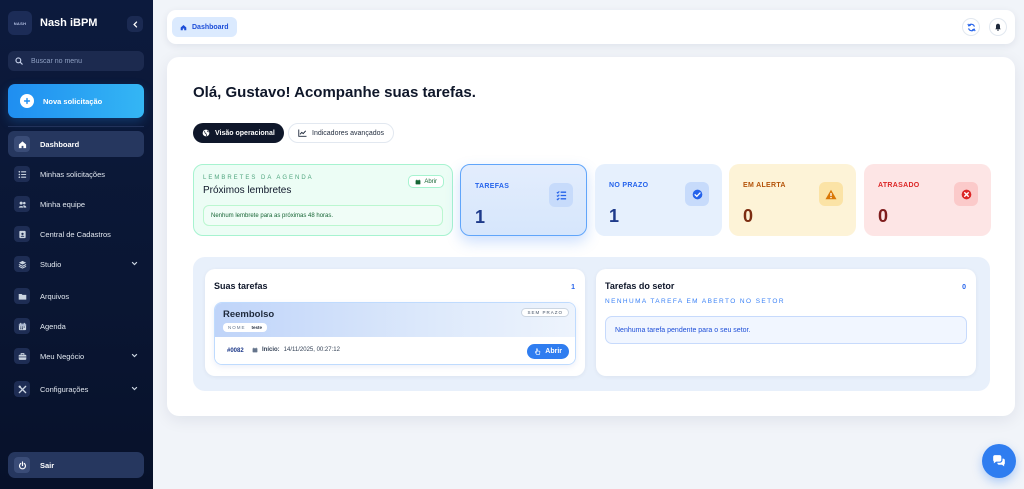  I want to click on stat-card-overdue: ATRASADO 0, so click(927, 200).